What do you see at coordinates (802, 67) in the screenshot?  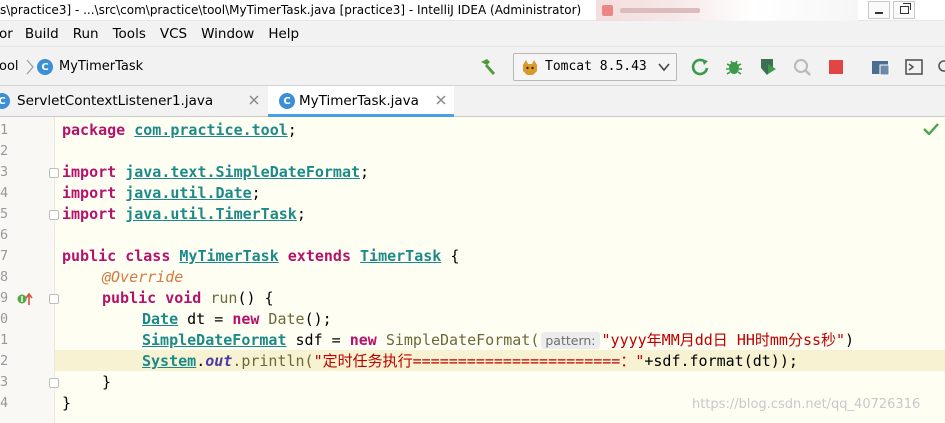 I see `profile-icon` at bounding box center [802, 67].